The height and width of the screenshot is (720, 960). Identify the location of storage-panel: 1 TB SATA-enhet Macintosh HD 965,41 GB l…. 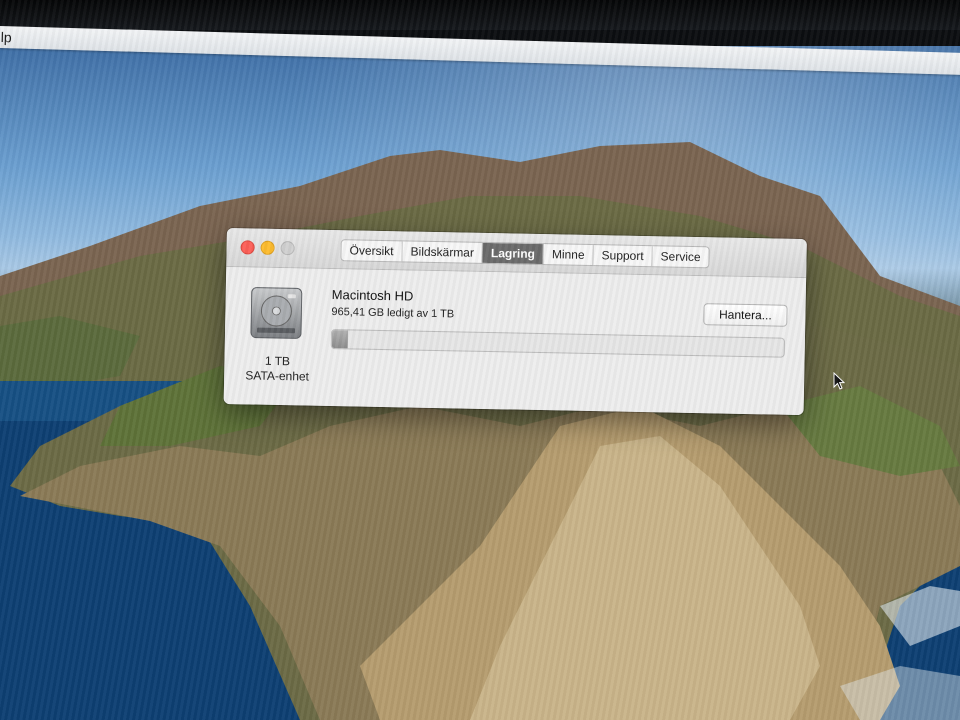
(515, 341).